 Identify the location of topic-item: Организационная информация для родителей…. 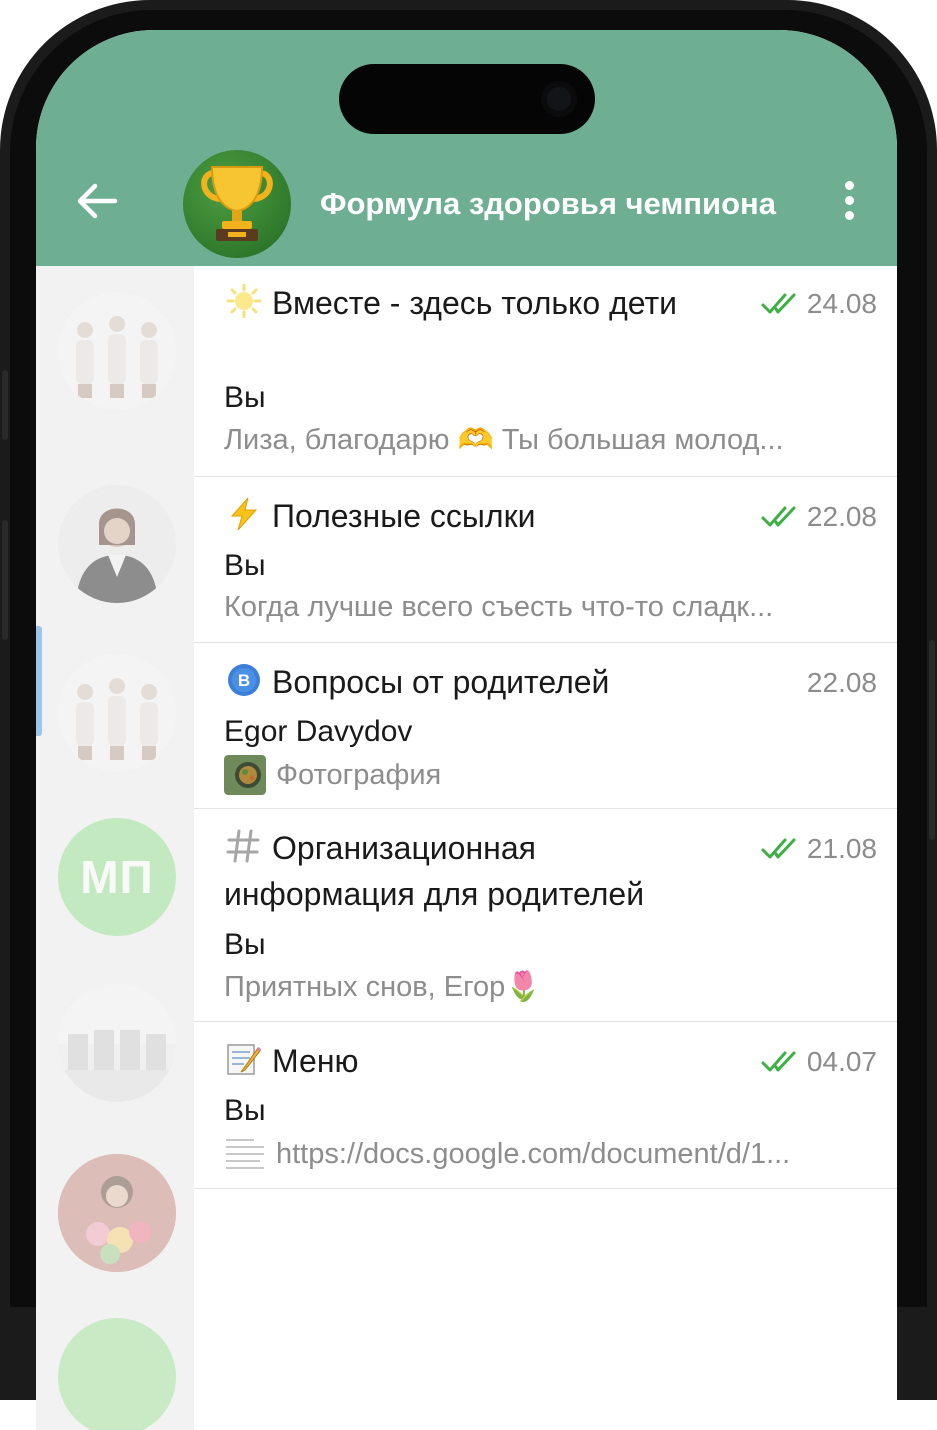
(545, 915).